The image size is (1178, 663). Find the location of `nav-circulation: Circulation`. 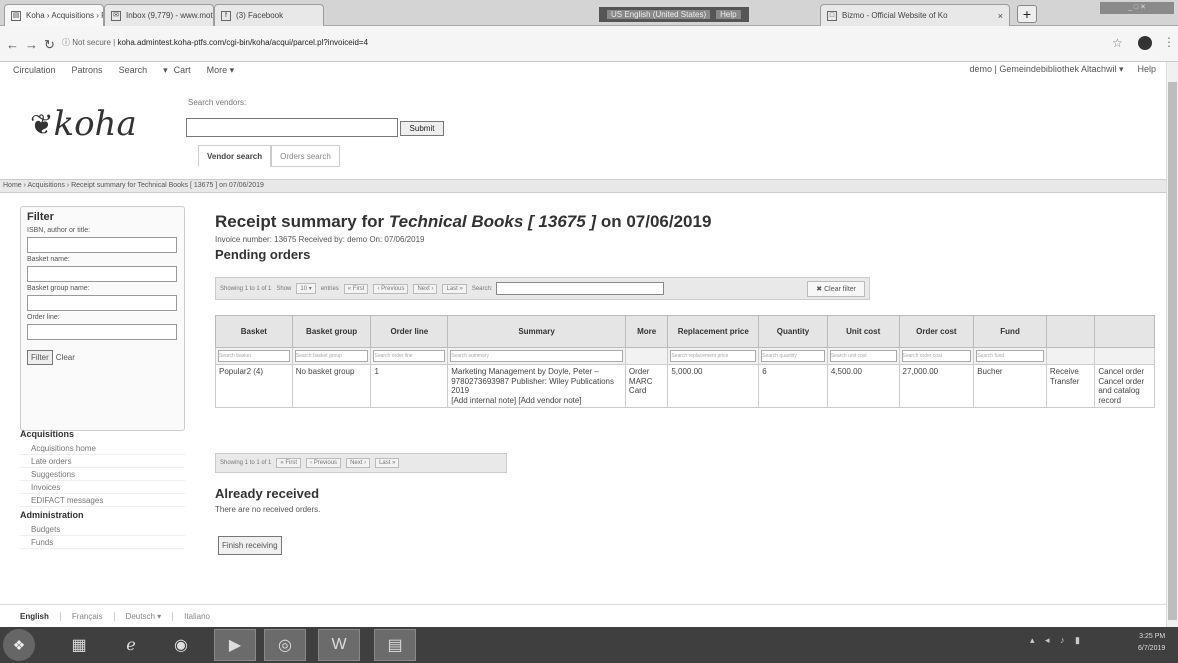

nav-circulation: Circulation is located at coordinates (34, 70).